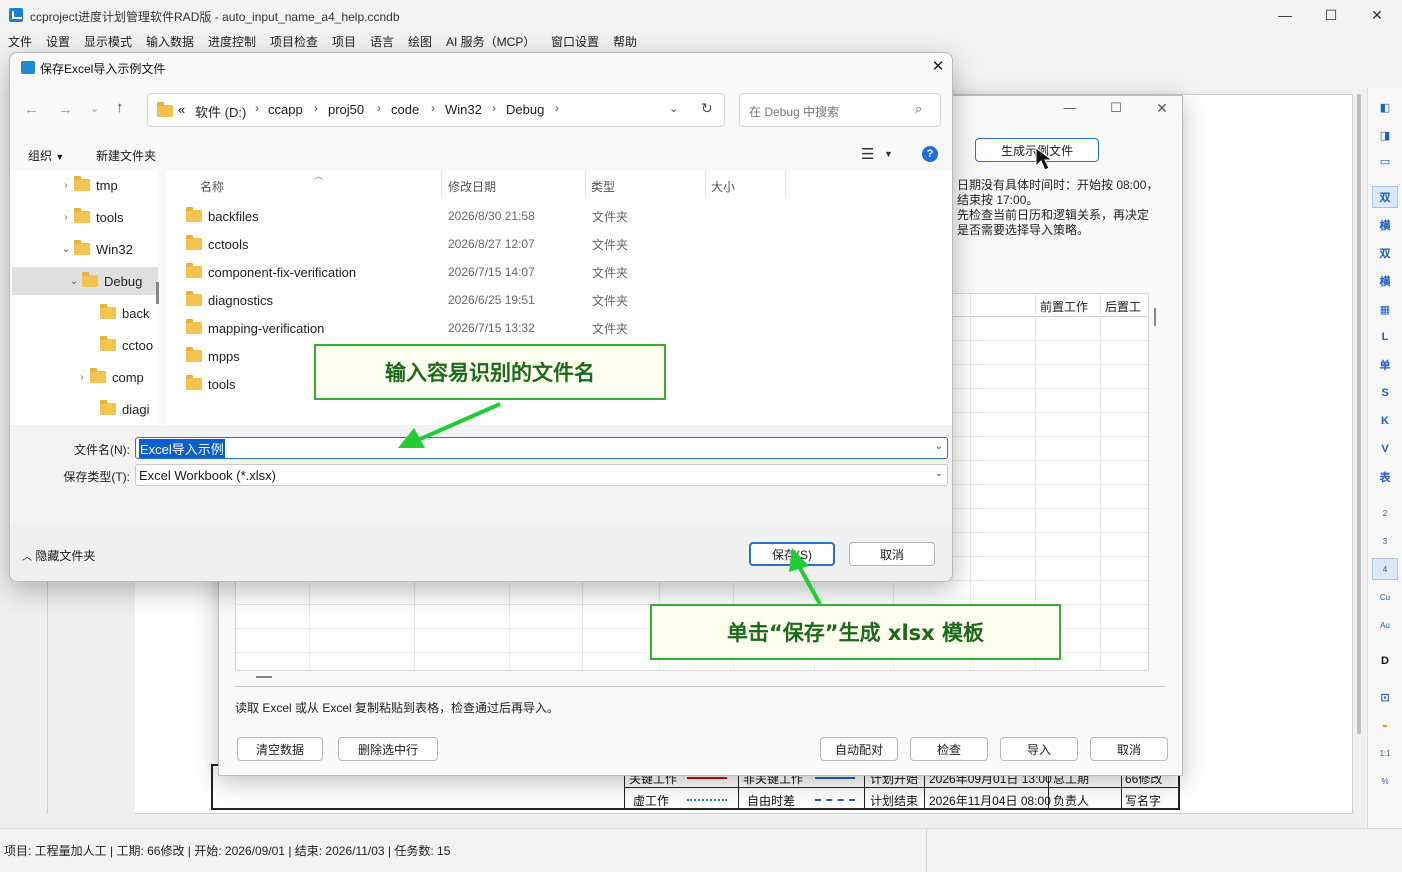 This screenshot has height=872, width=1402. What do you see at coordinates (926, 850) in the screenshot?
I see `status-divider` at bounding box center [926, 850].